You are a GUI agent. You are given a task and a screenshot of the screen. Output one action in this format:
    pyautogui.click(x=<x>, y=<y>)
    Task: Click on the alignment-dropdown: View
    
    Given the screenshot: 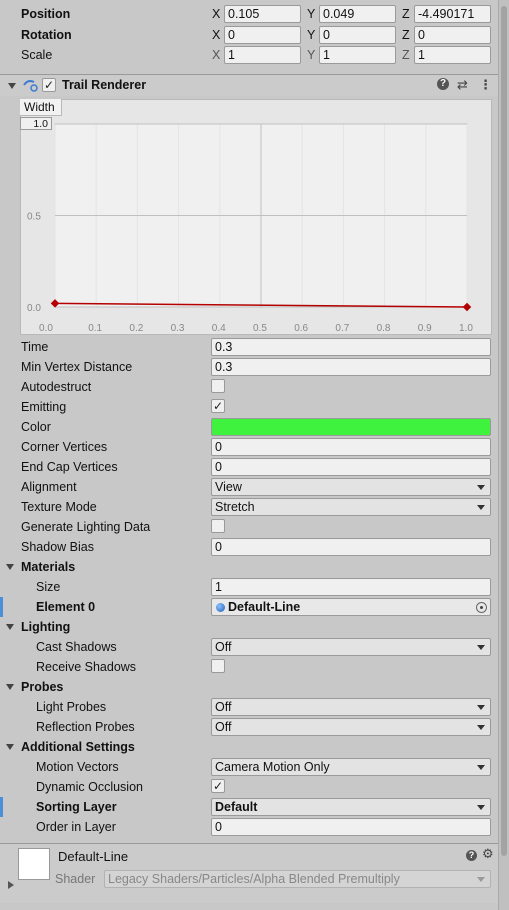 What is the action you would take?
    pyautogui.click(x=351, y=487)
    